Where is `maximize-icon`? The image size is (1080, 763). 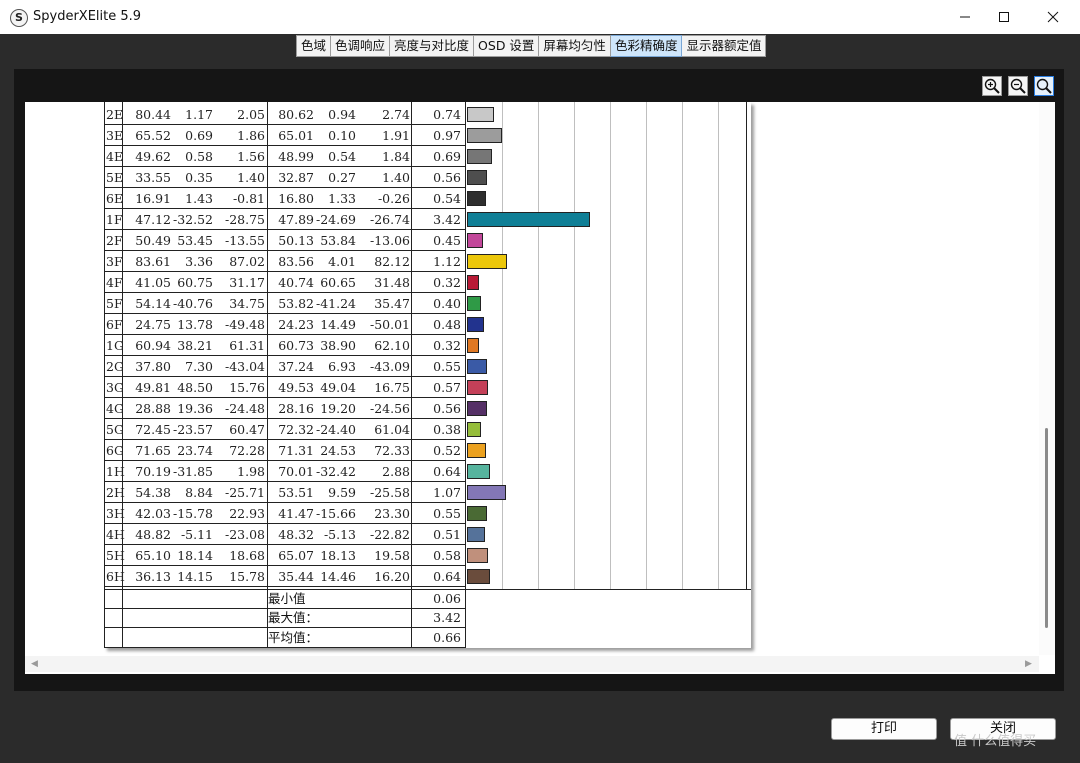
maximize-icon is located at coordinates (1004, 17).